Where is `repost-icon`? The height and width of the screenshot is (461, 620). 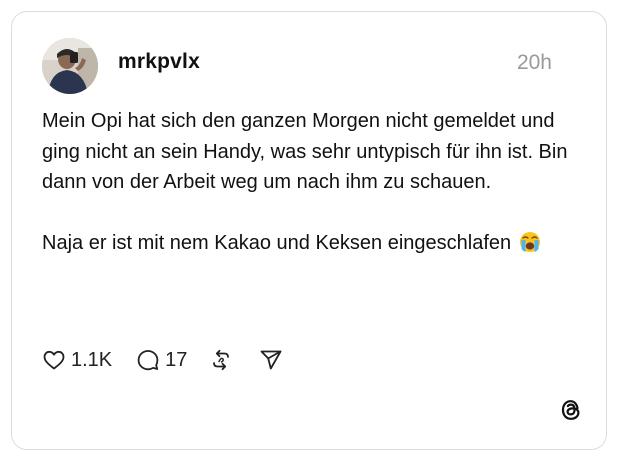
repost-icon is located at coordinates (221, 360).